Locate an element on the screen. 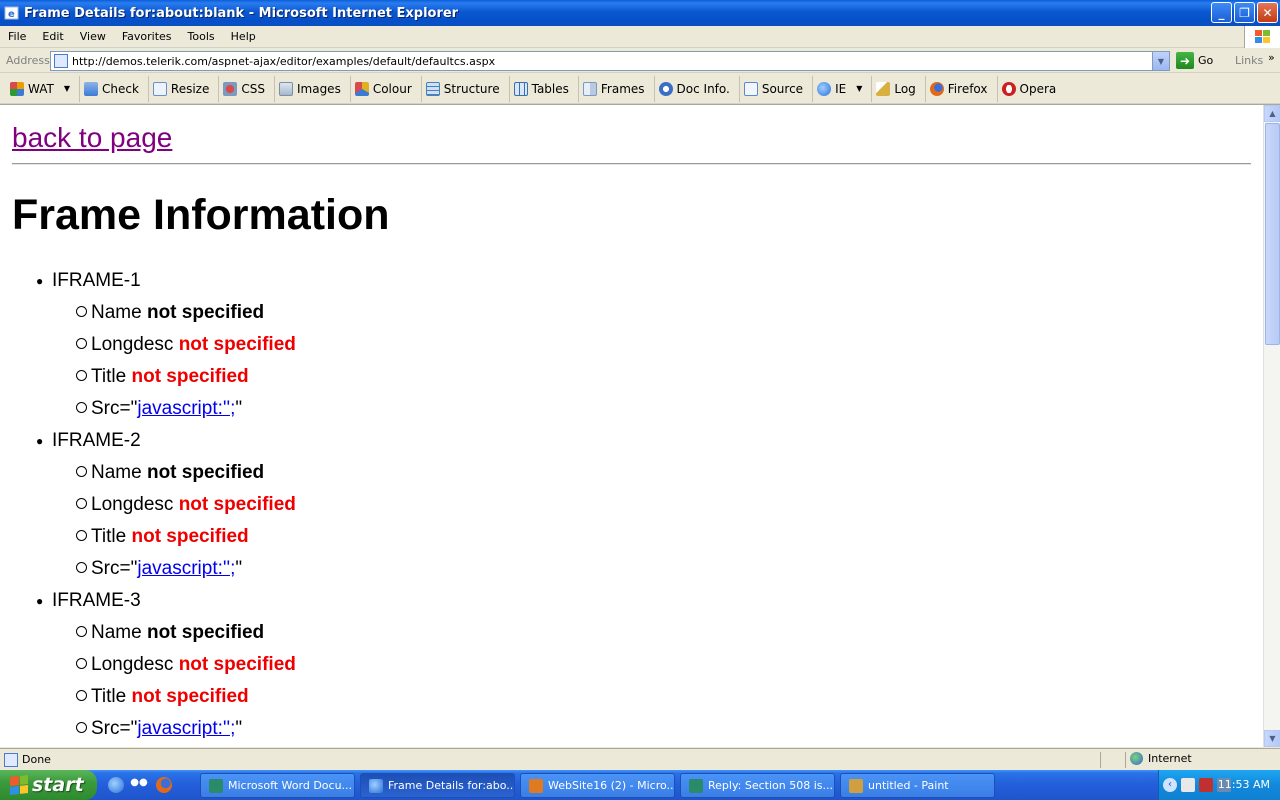 Image resolution: width=1280 pixels, height=800 pixels. toolbar-ie-button: IE ▼ is located at coordinates (843, 88).